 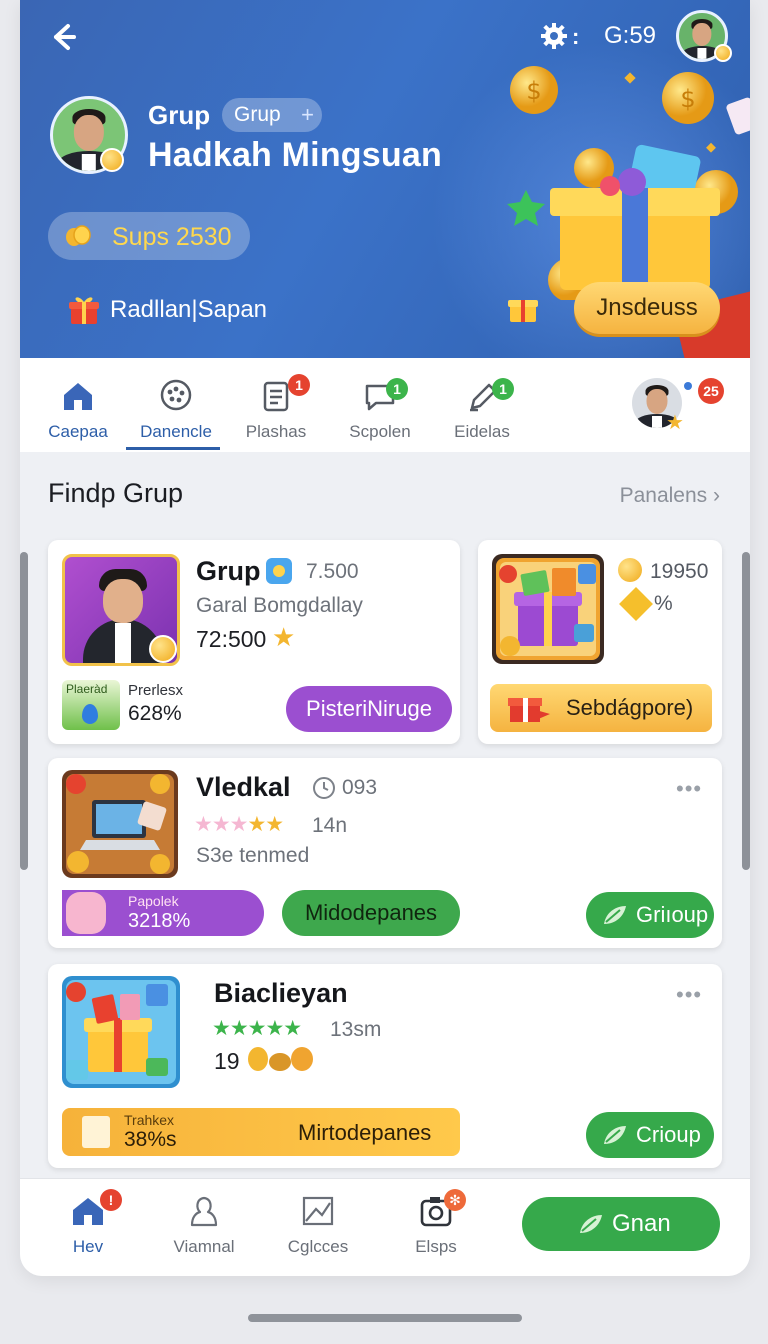 I want to click on group-pill-label: Grup, so click(x=257, y=114).